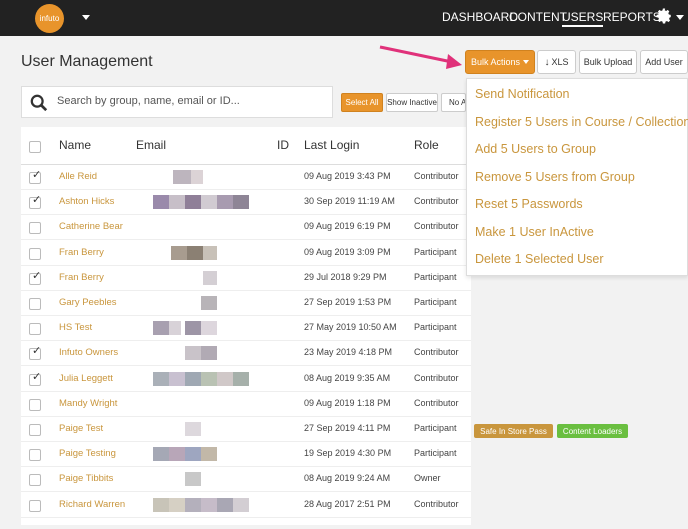 This screenshot has height=529, width=688. Describe the element at coordinates (78, 176) in the screenshot. I see `user-name-link: Alle Reid` at that location.